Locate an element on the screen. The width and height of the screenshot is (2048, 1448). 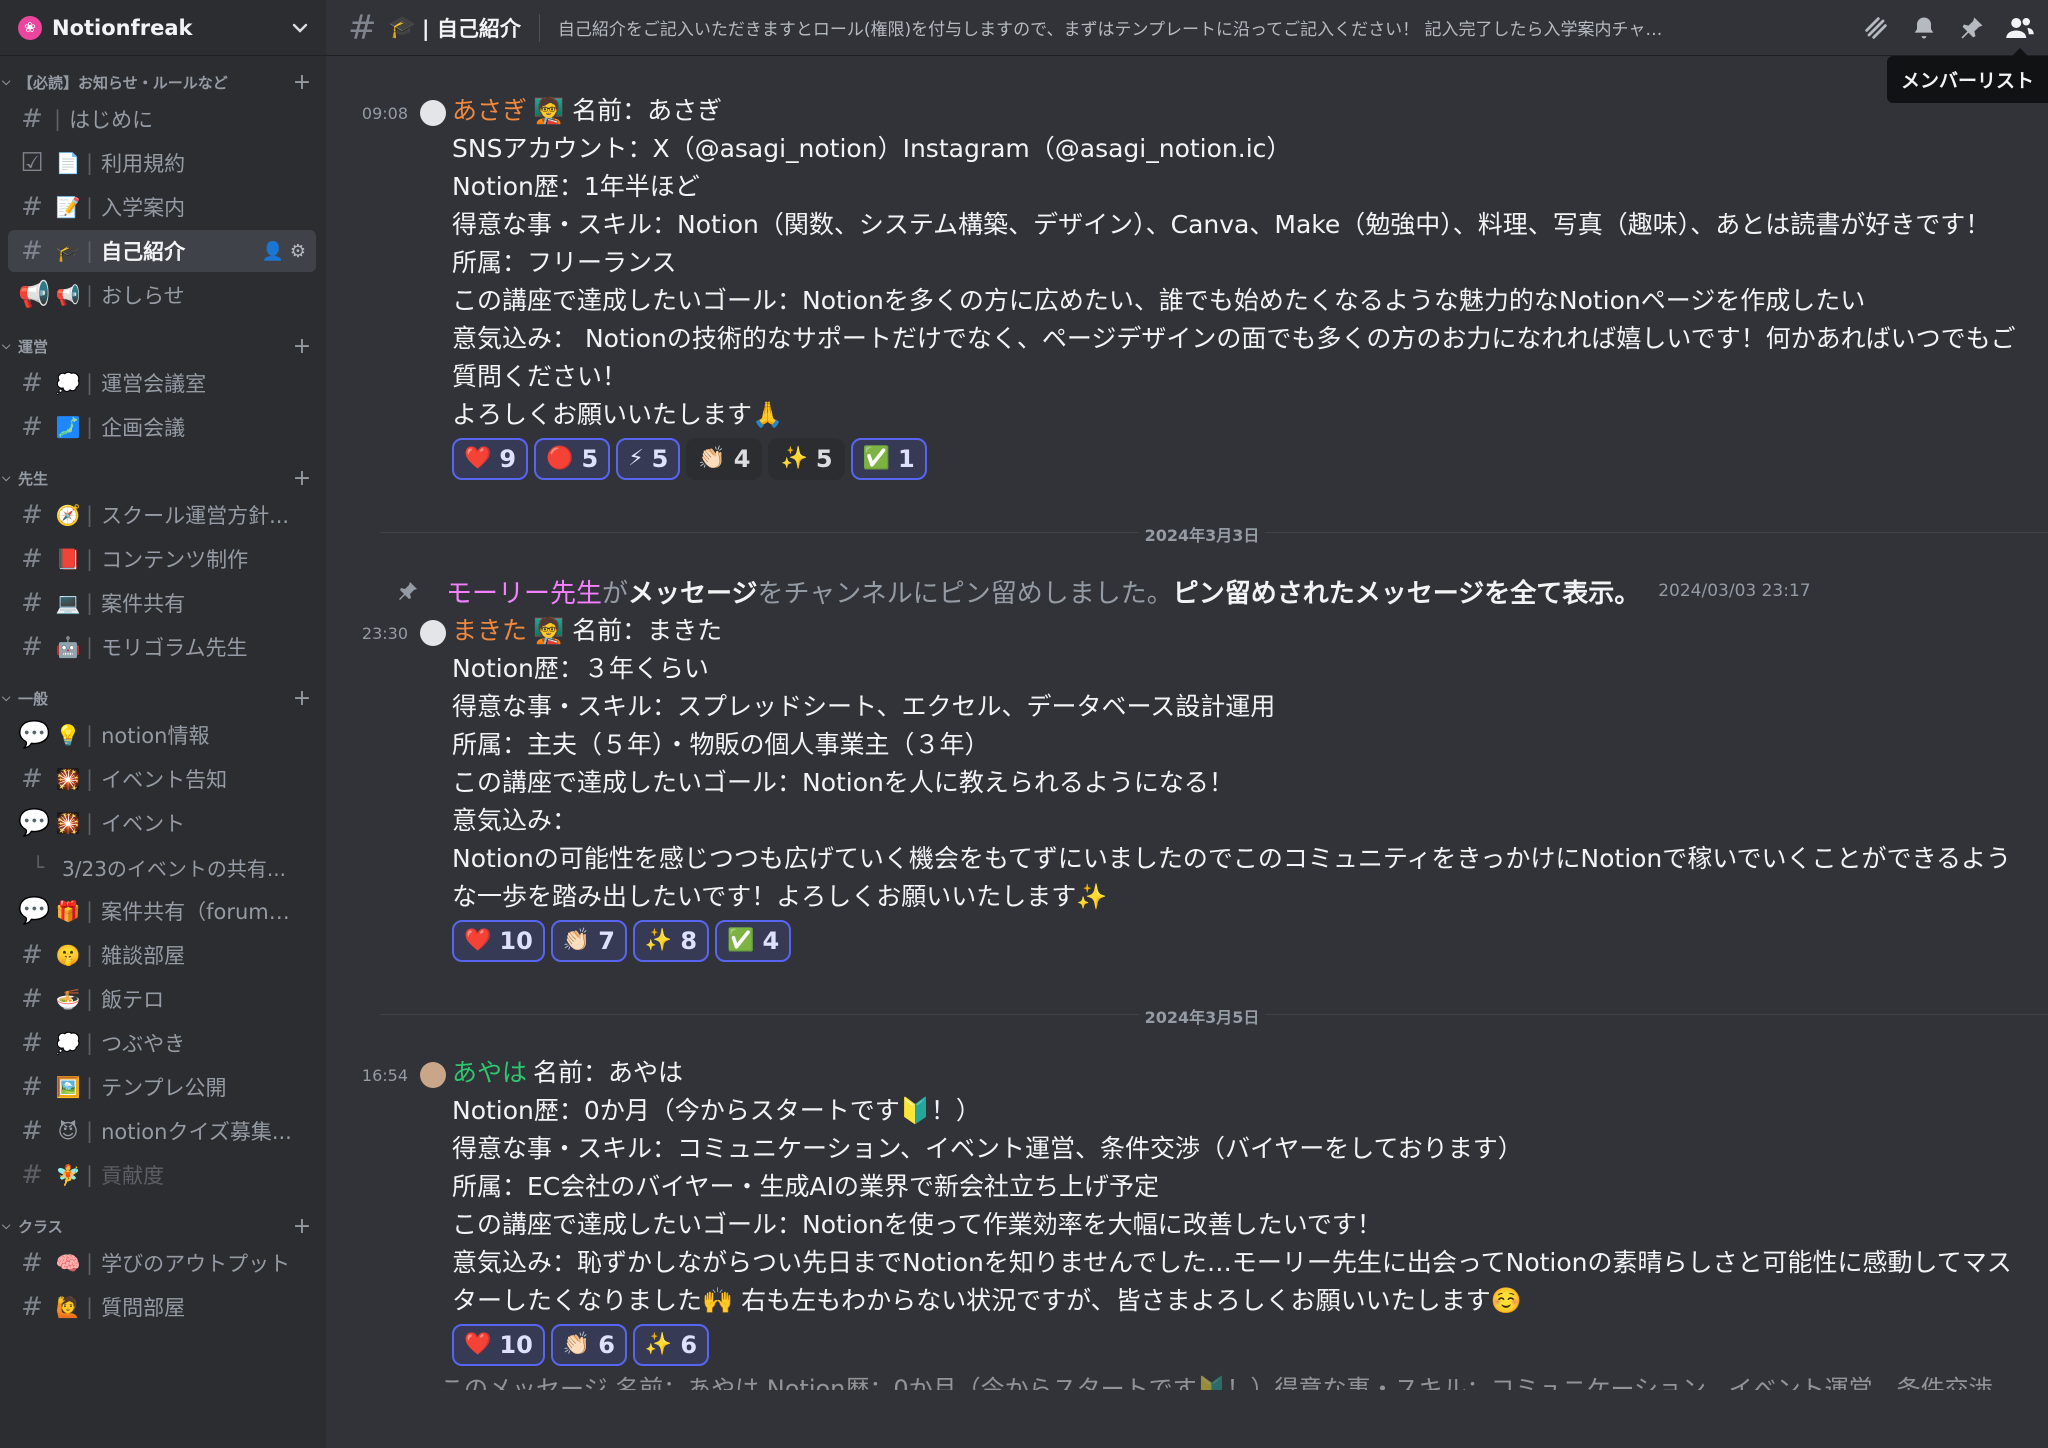
category-header: ⌵ 【必読】お知らせ・ルールなど + is located at coordinates (158, 82).